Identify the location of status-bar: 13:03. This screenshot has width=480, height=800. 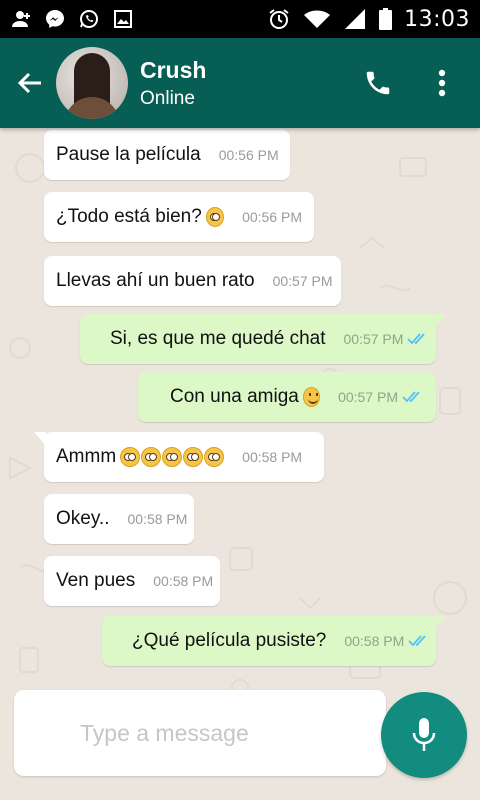
(240, 19).